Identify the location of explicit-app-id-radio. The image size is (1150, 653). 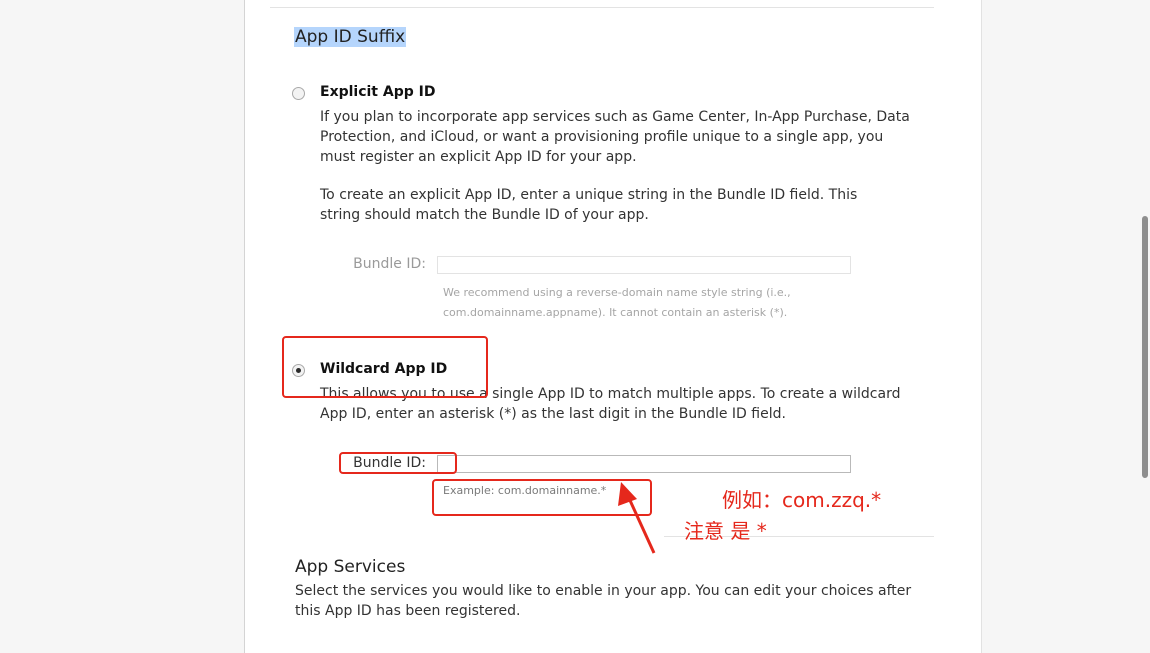
(298, 93).